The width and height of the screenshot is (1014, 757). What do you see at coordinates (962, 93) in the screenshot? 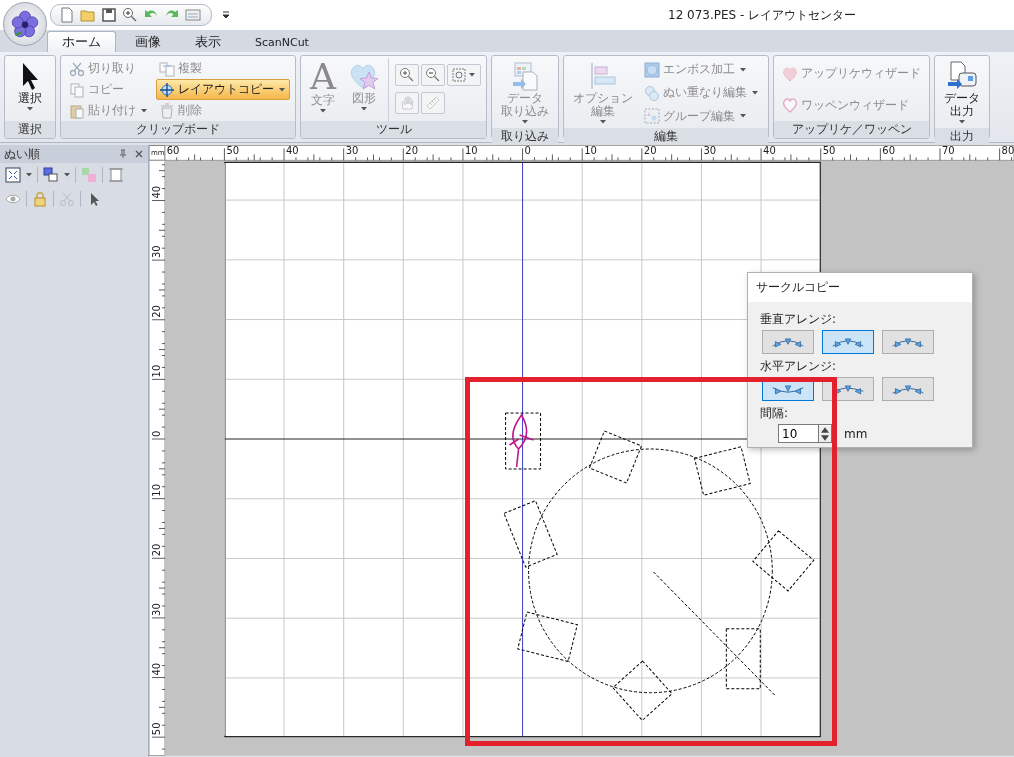
I see `ribbon-button: データ 出力` at bounding box center [962, 93].